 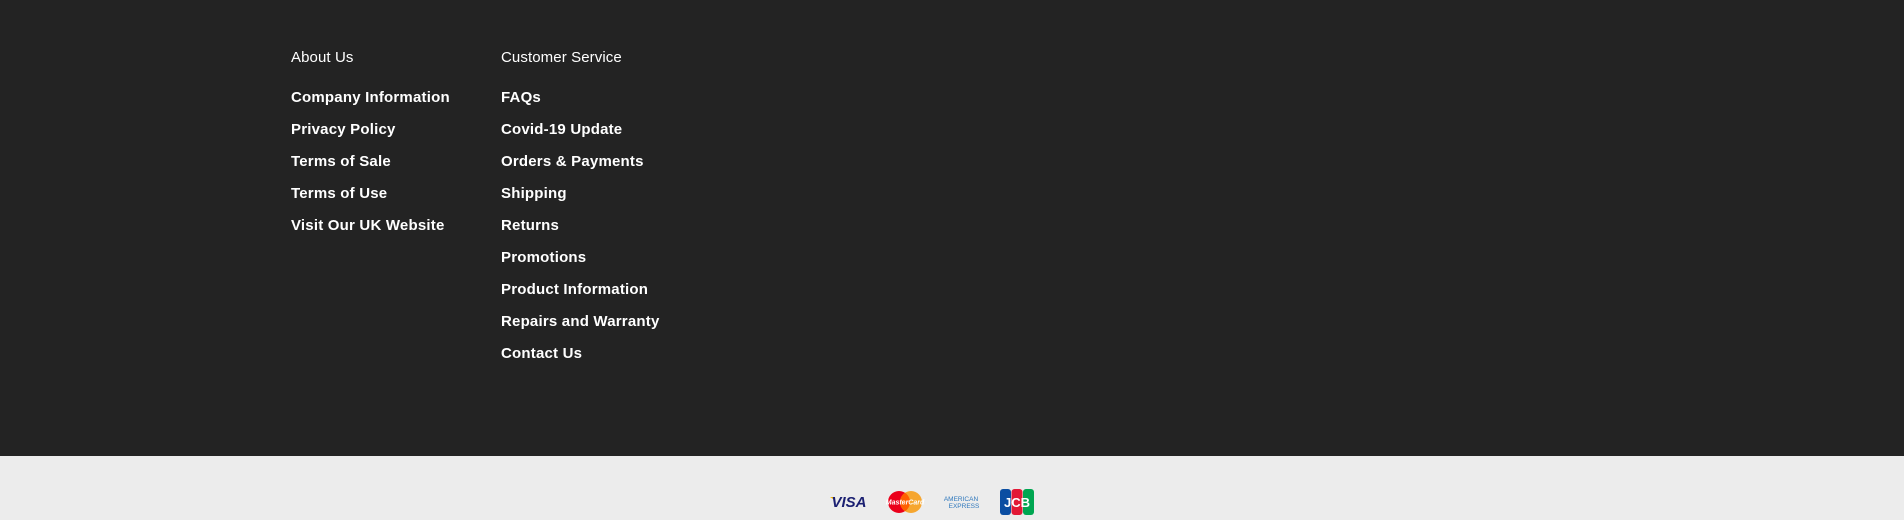 What do you see at coordinates (561, 130) in the screenshot?
I see `link-covid-update: Covid-19 Update` at bounding box center [561, 130].